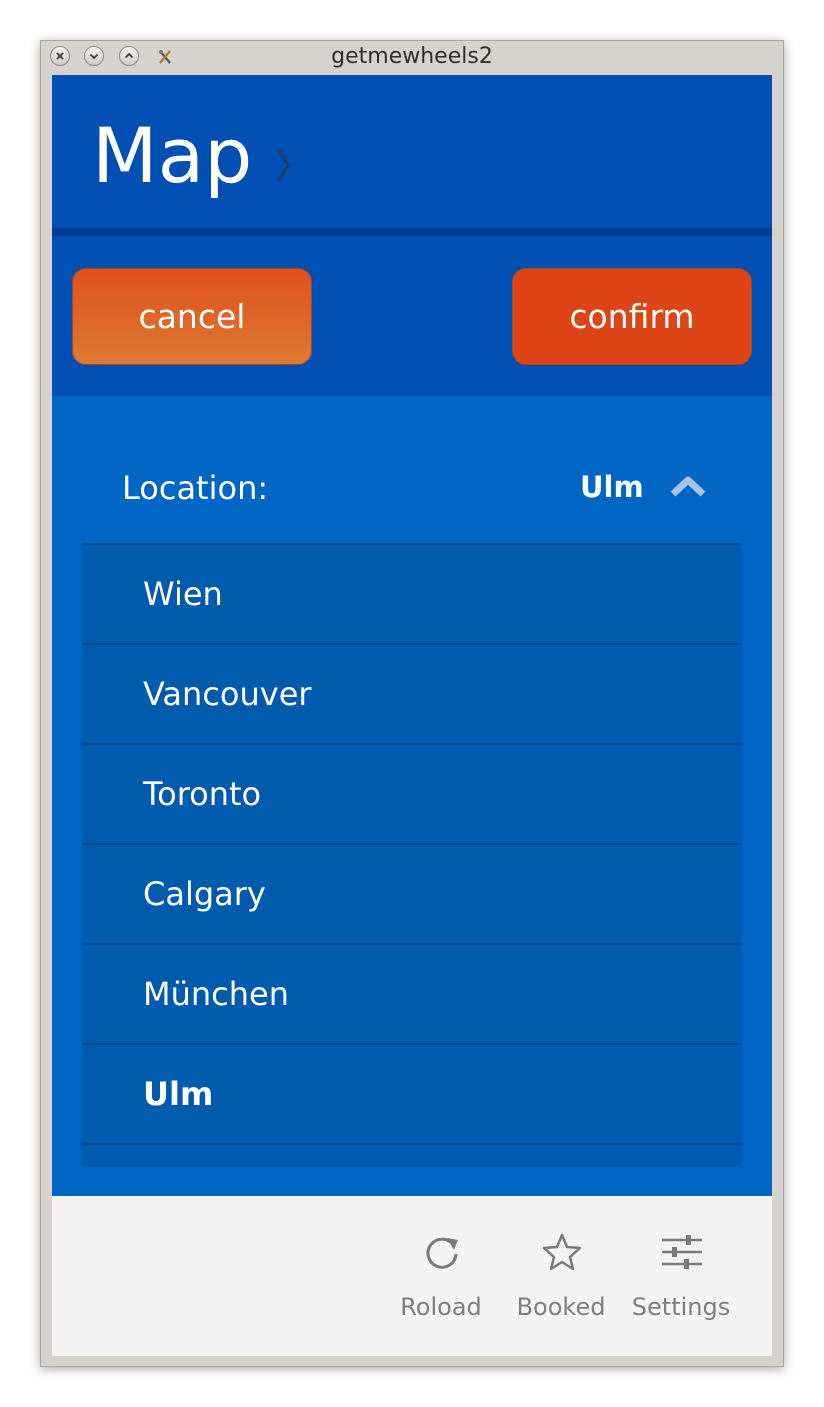 The width and height of the screenshot is (824, 1407). I want to click on settings-button: Settings, so click(681, 1276).